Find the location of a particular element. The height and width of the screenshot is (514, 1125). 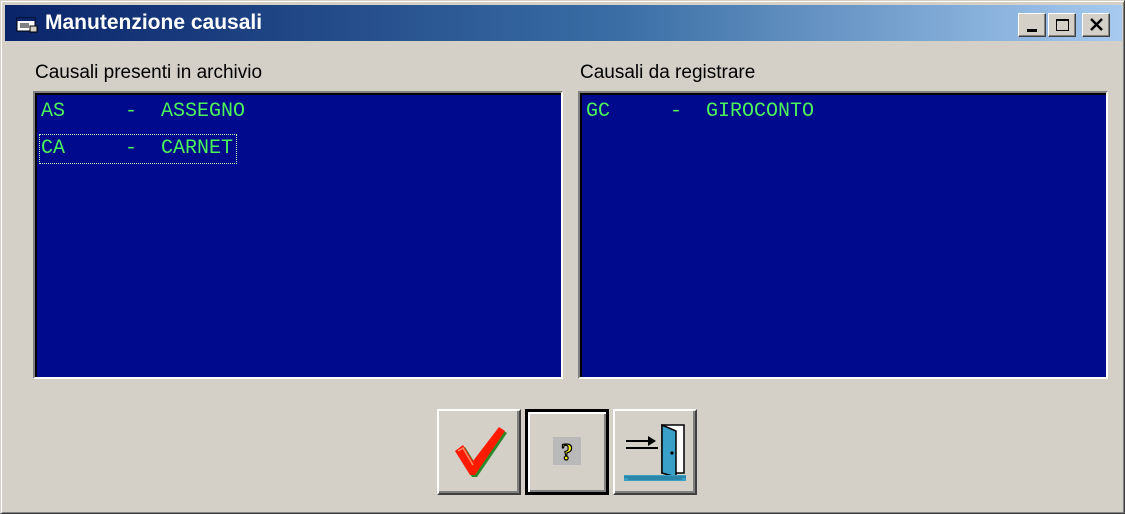

minimize-button is located at coordinates (1032, 25).